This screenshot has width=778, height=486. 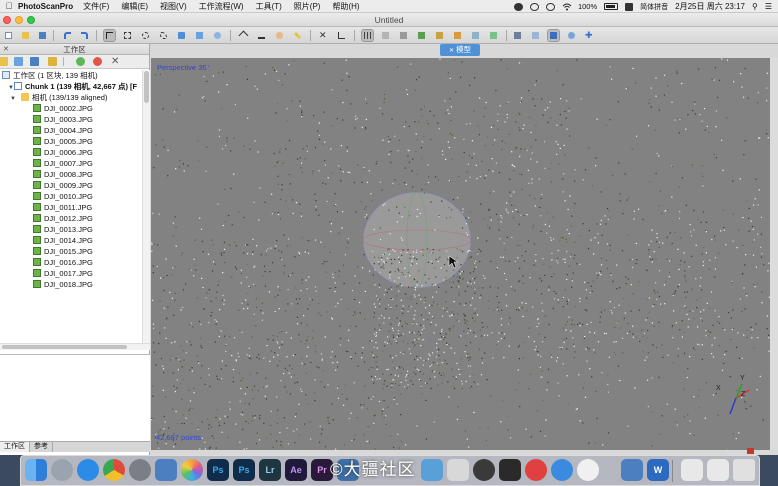 What do you see at coordinates (52, 61) in the screenshot?
I see `import-icon` at bounding box center [52, 61].